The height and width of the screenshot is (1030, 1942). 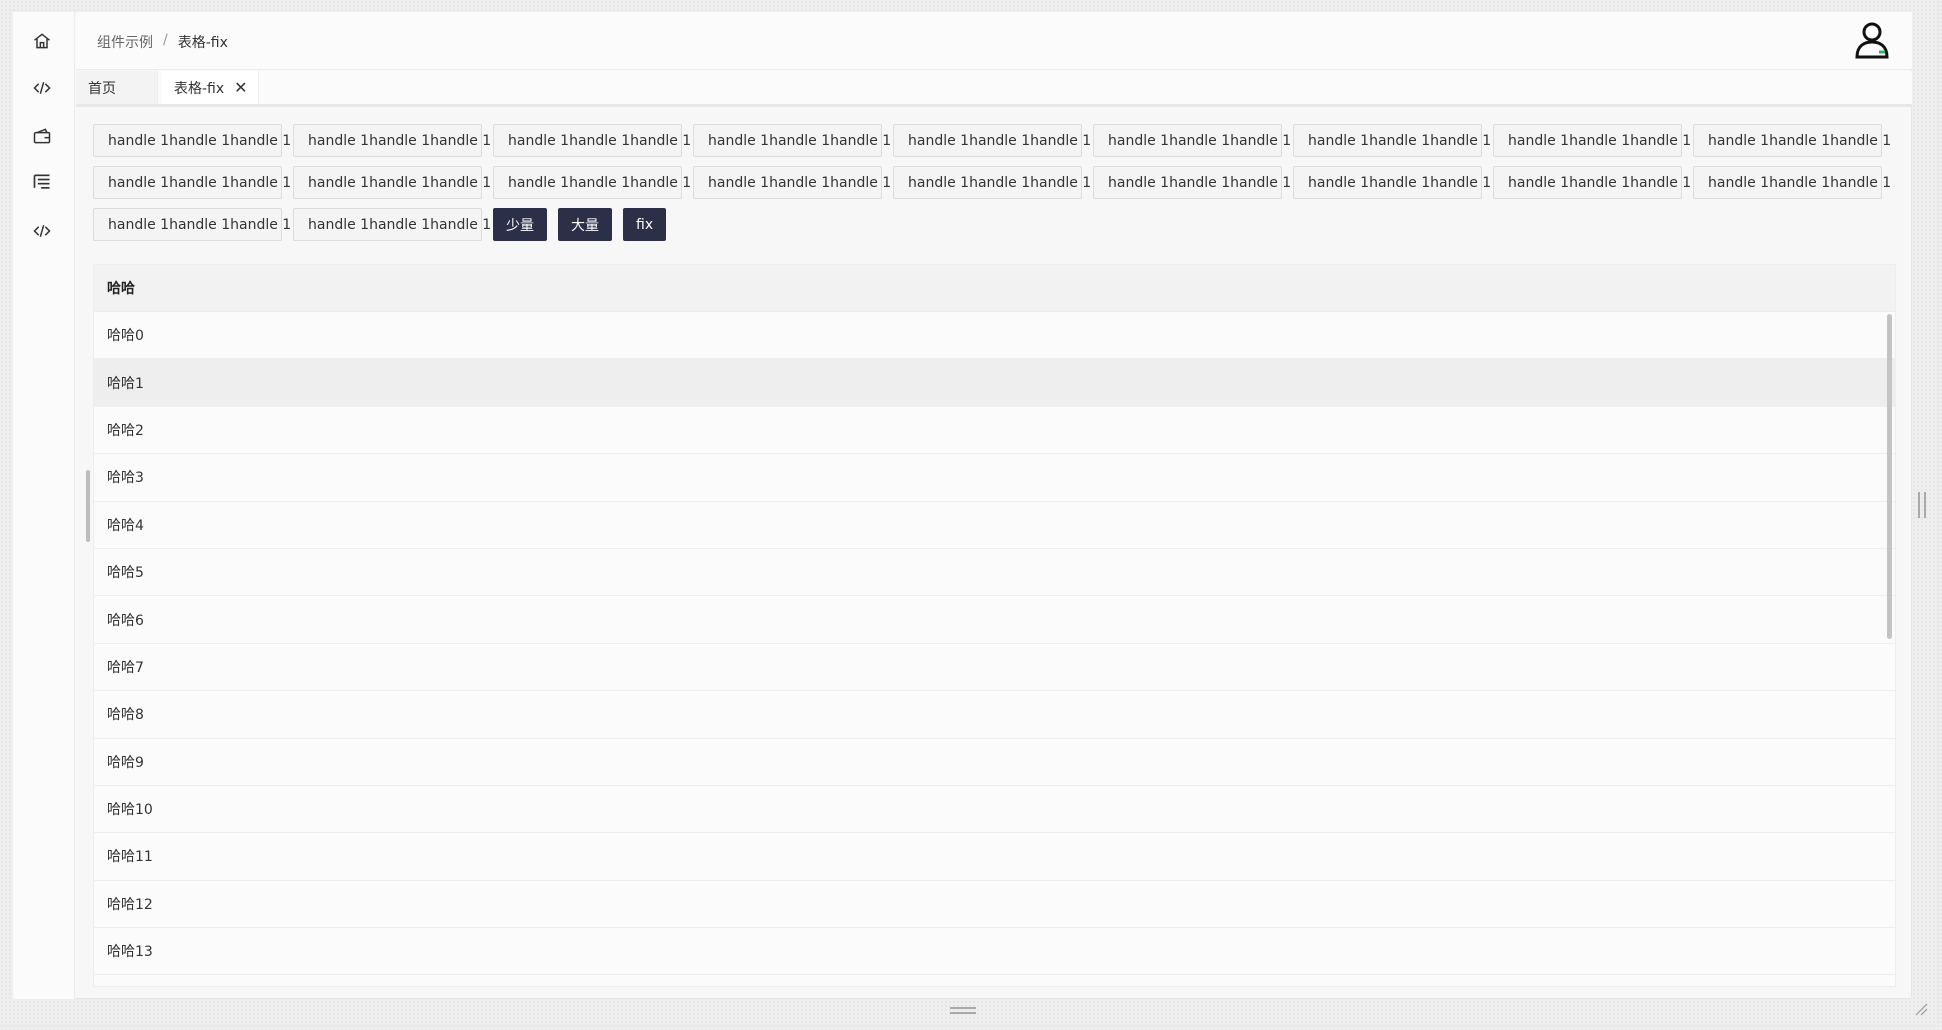 What do you see at coordinates (125, 42) in the screenshot?
I see `breadcrumb-parent: 组件示例` at bounding box center [125, 42].